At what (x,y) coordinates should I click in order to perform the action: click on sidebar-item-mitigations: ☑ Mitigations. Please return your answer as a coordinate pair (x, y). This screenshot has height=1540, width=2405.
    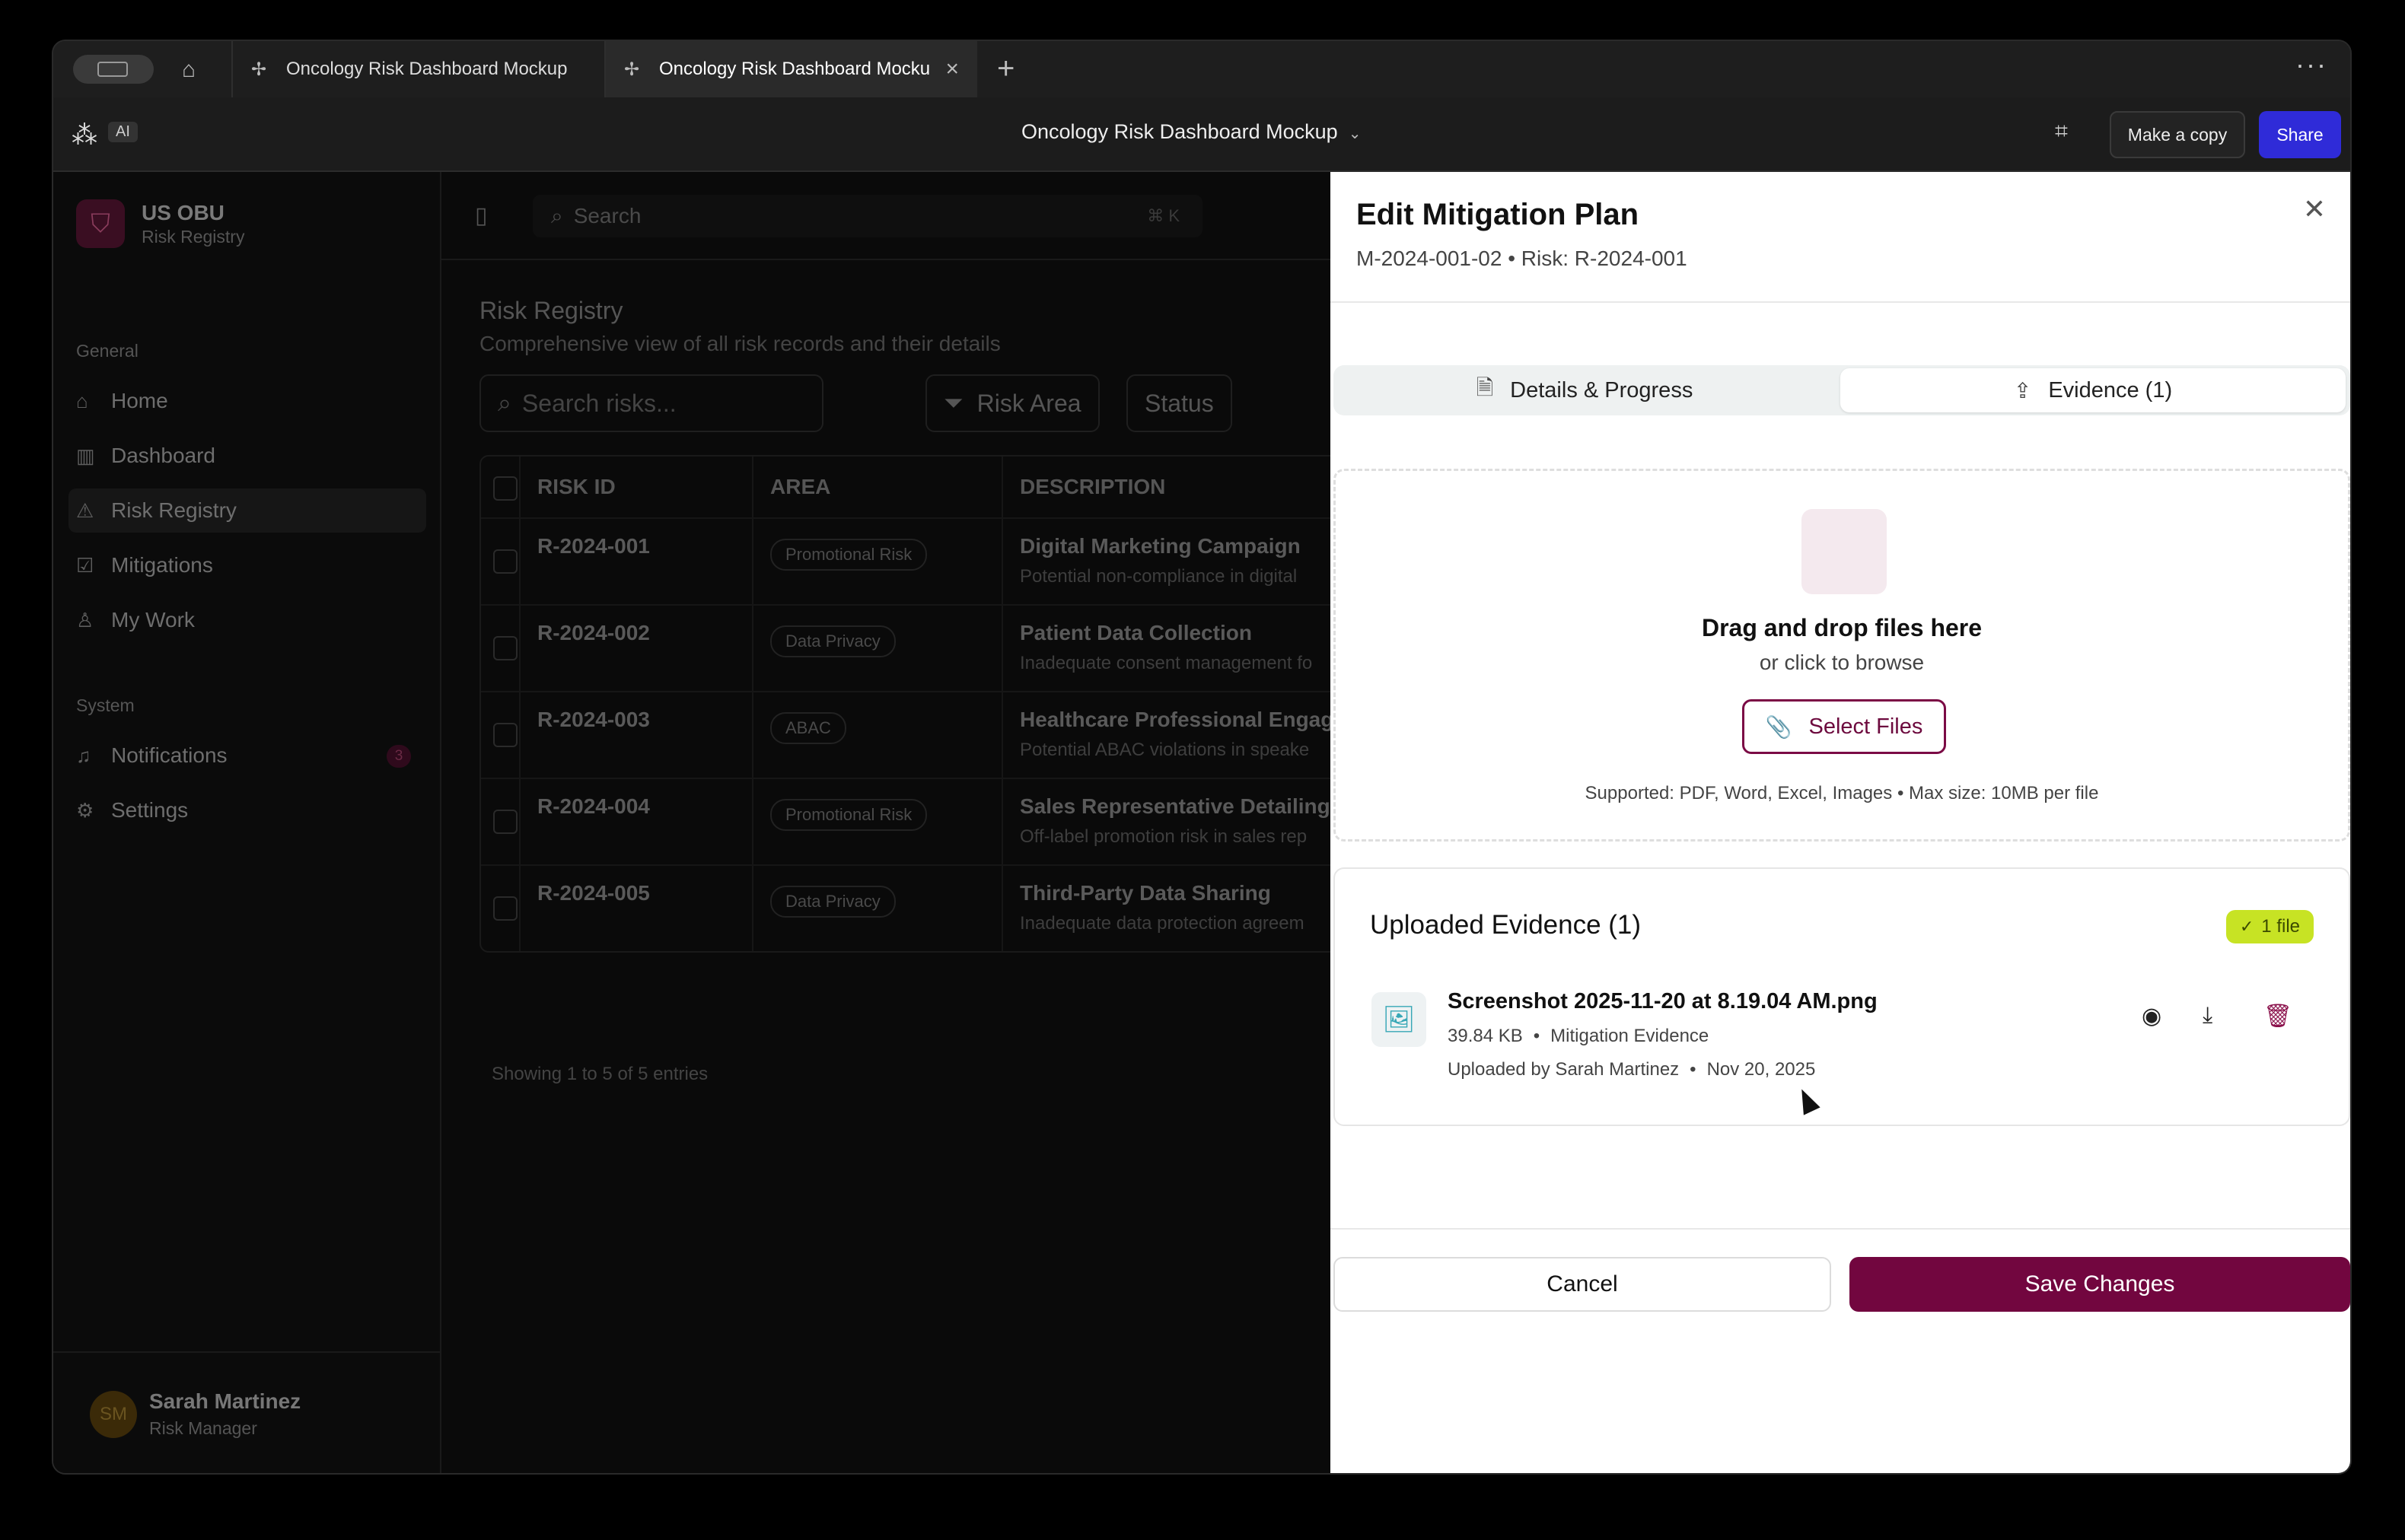
    Looking at the image, I should click on (247, 565).